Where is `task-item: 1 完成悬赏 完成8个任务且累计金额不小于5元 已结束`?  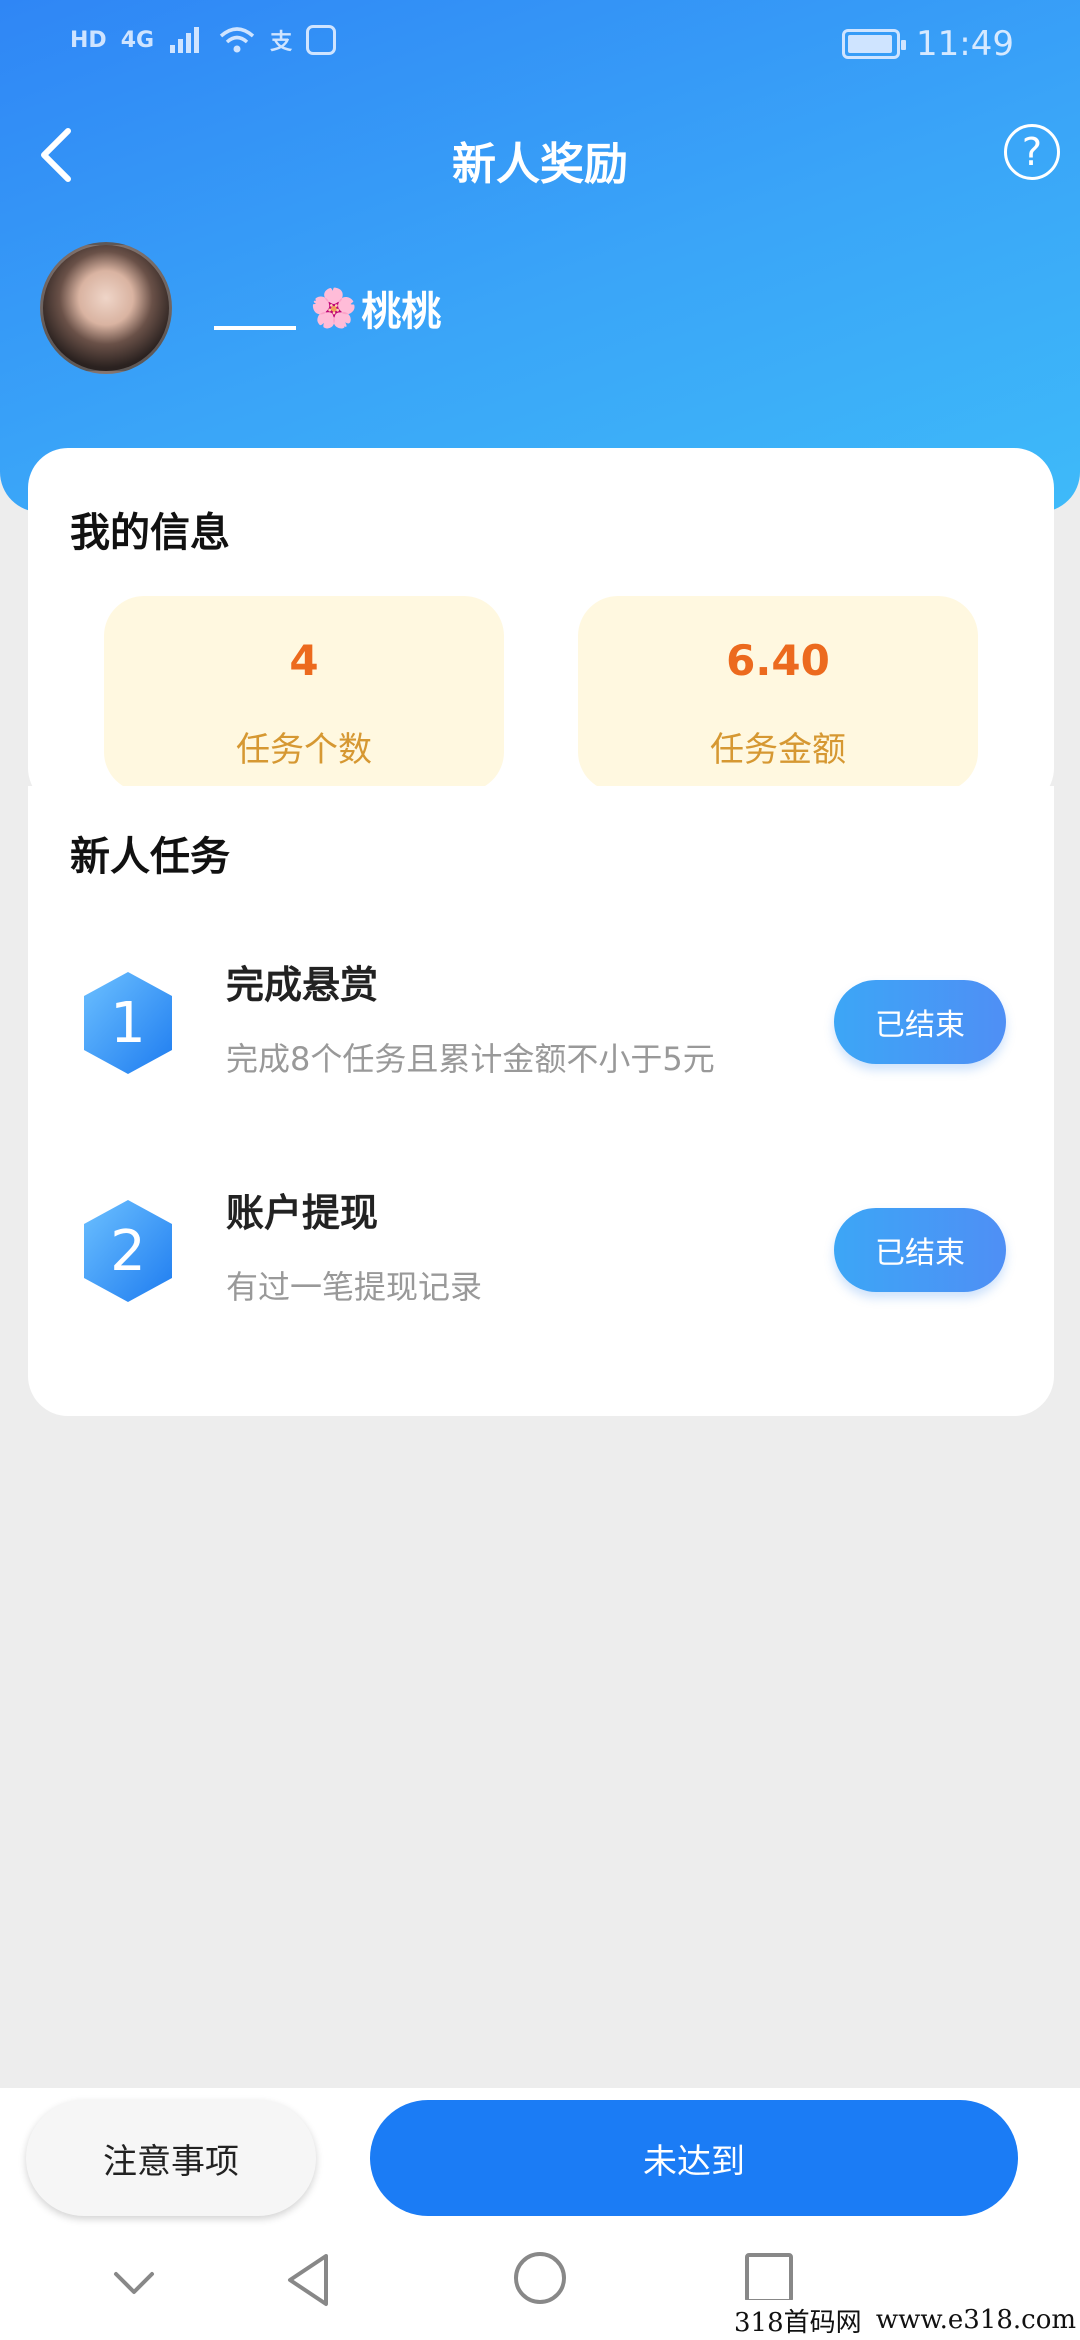
task-item: 1 完成悬赏 完成8个任务且累计金额不小于5元 已结束 is located at coordinates (541, 1035).